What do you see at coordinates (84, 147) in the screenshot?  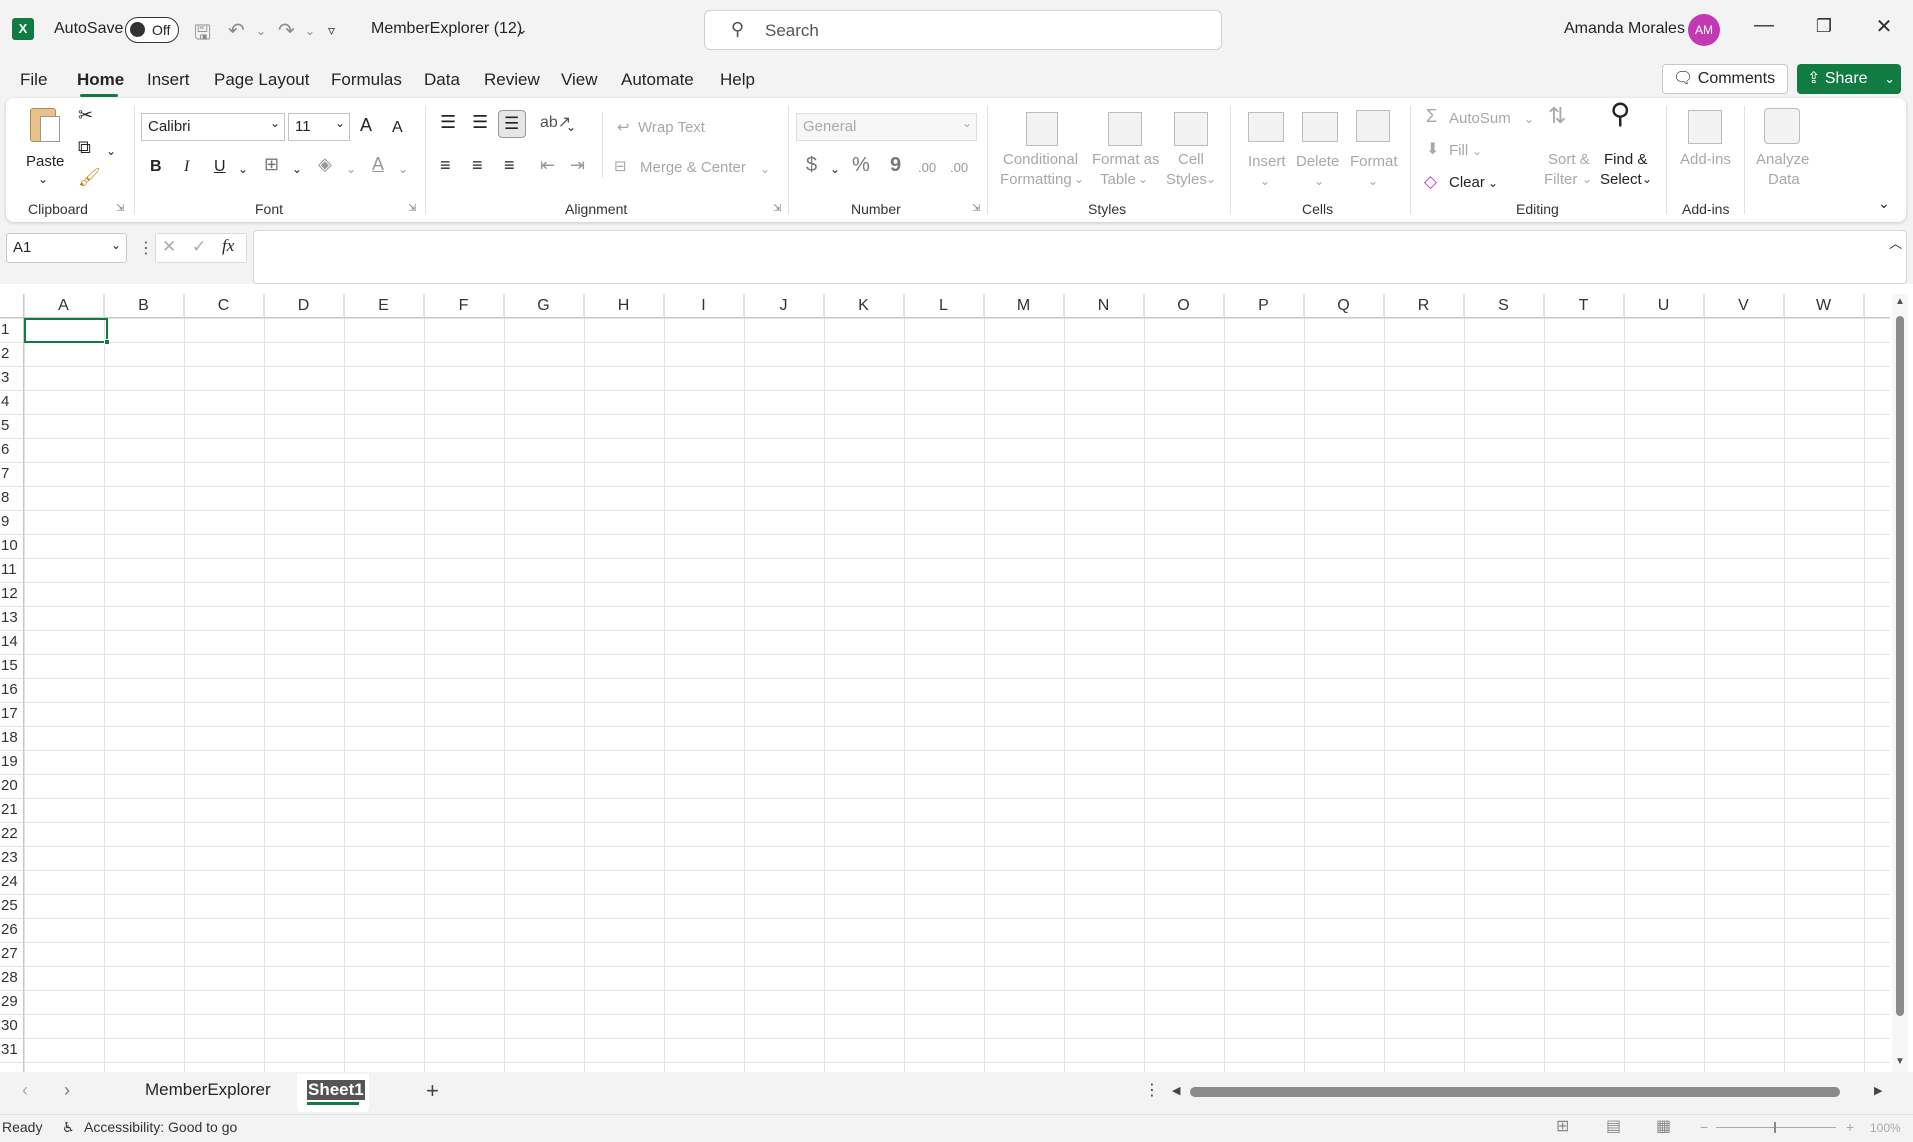 I see `copy-icon: ⧉` at bounding box center [84, 147].